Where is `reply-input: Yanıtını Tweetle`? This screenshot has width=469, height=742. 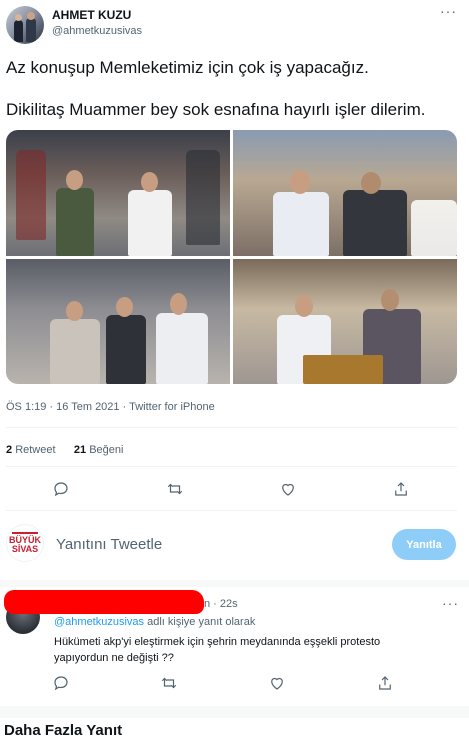 reply-input: Yanıtını Tweetle is located at coordinates (109, 544).